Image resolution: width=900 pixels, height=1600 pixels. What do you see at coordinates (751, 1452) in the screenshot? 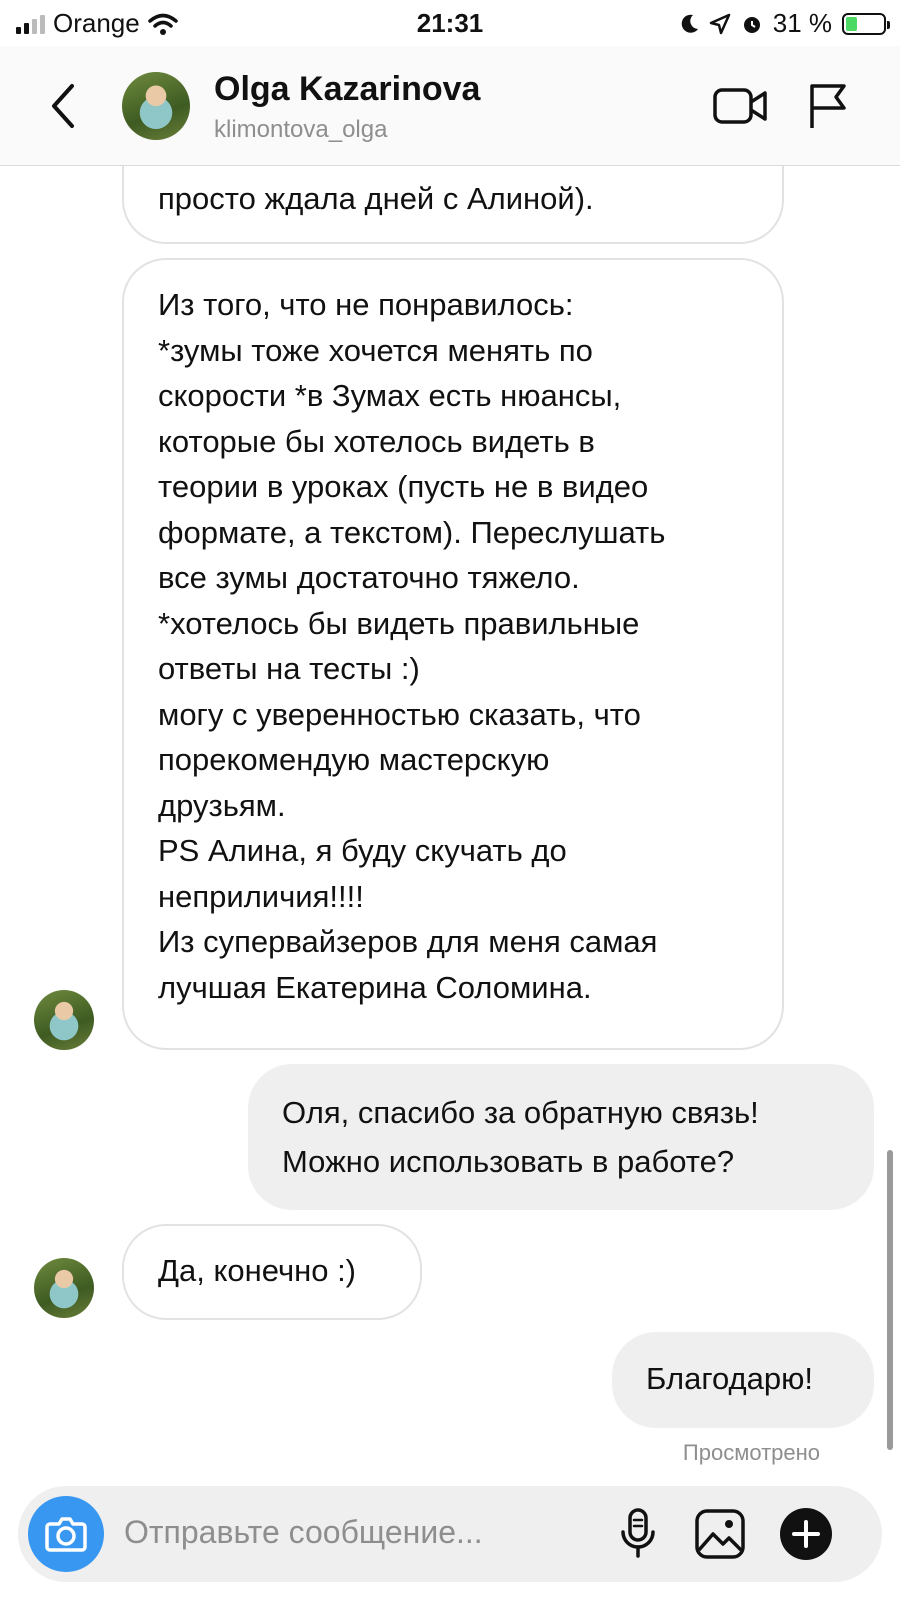
I see `seen-status: Просмотрено` at bounding box center [751, 1452].